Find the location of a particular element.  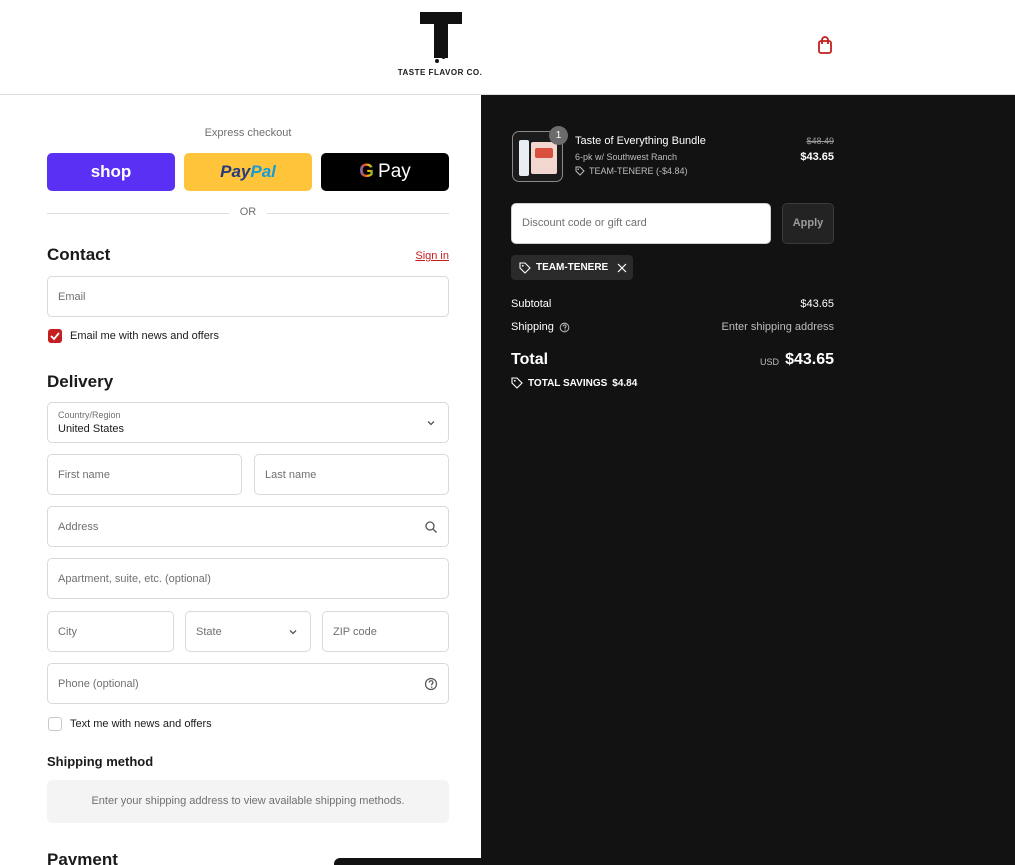

logo-text: TASTE FLAVOR CO. is located at coordinates (440, 72).